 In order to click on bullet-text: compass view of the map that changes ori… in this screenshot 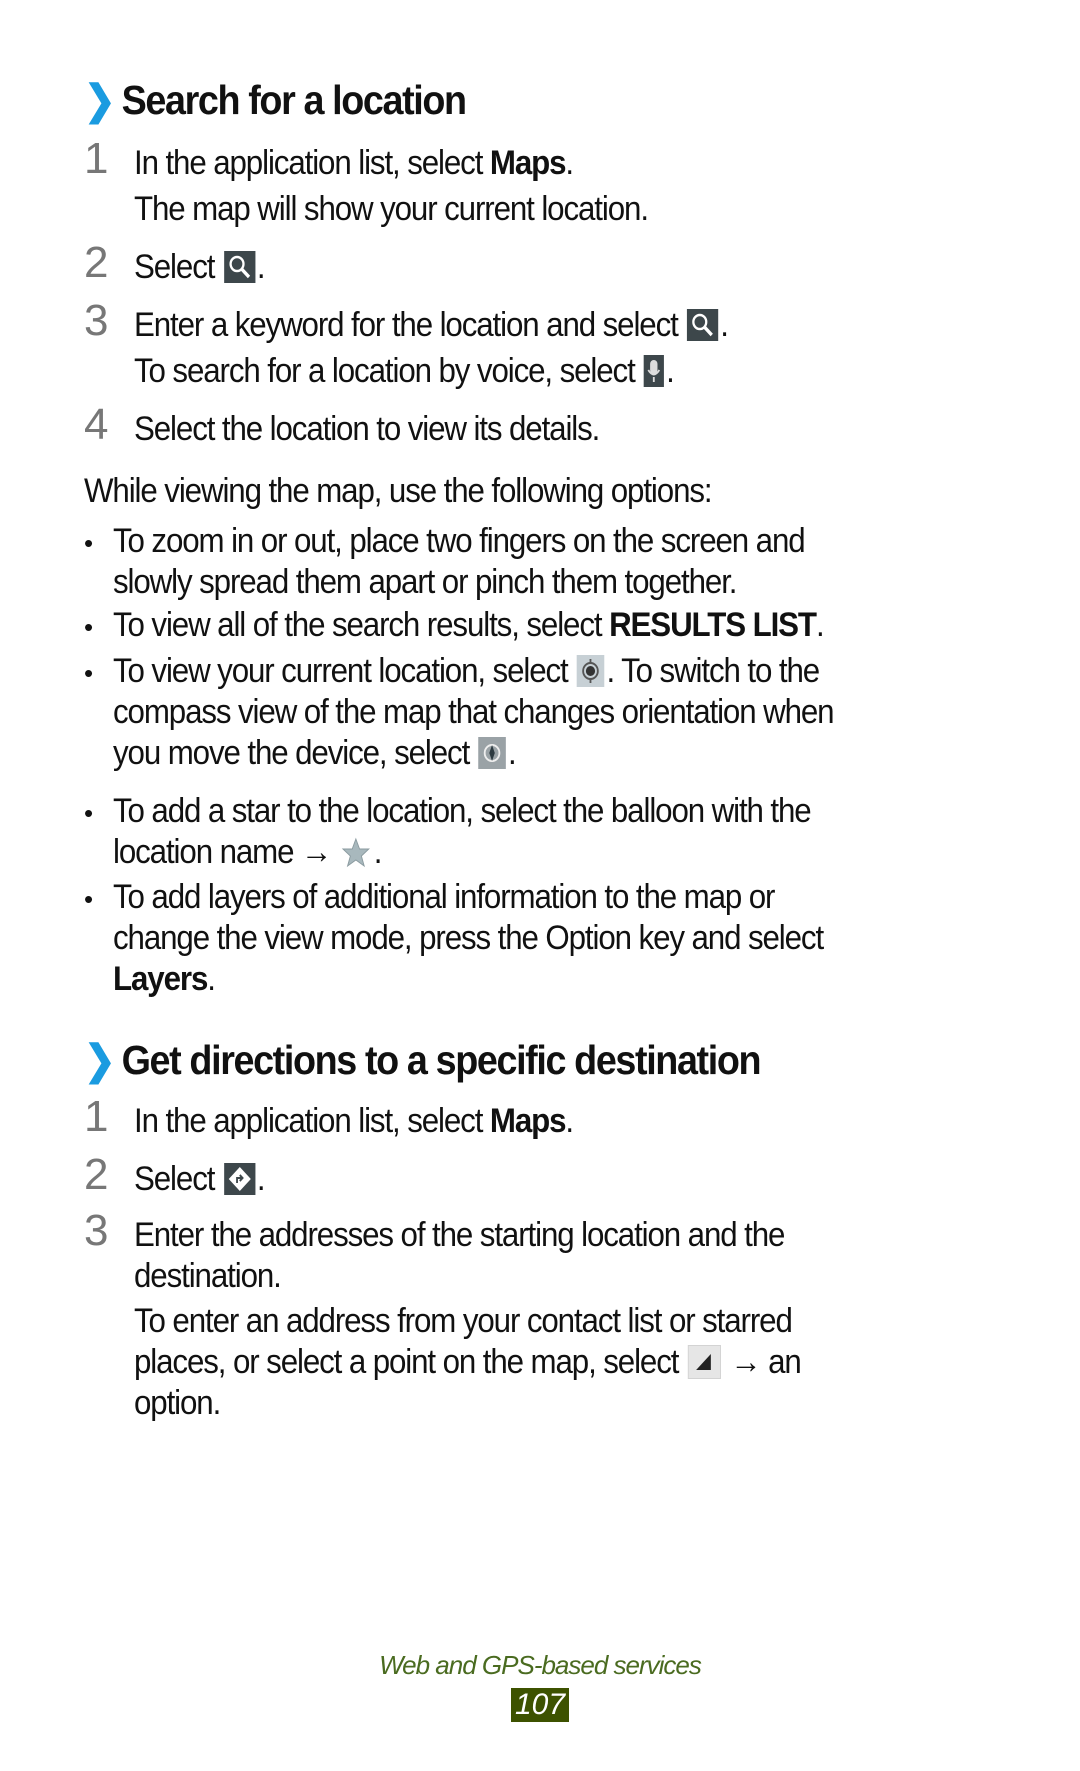, I will do `click(474, 712)`.